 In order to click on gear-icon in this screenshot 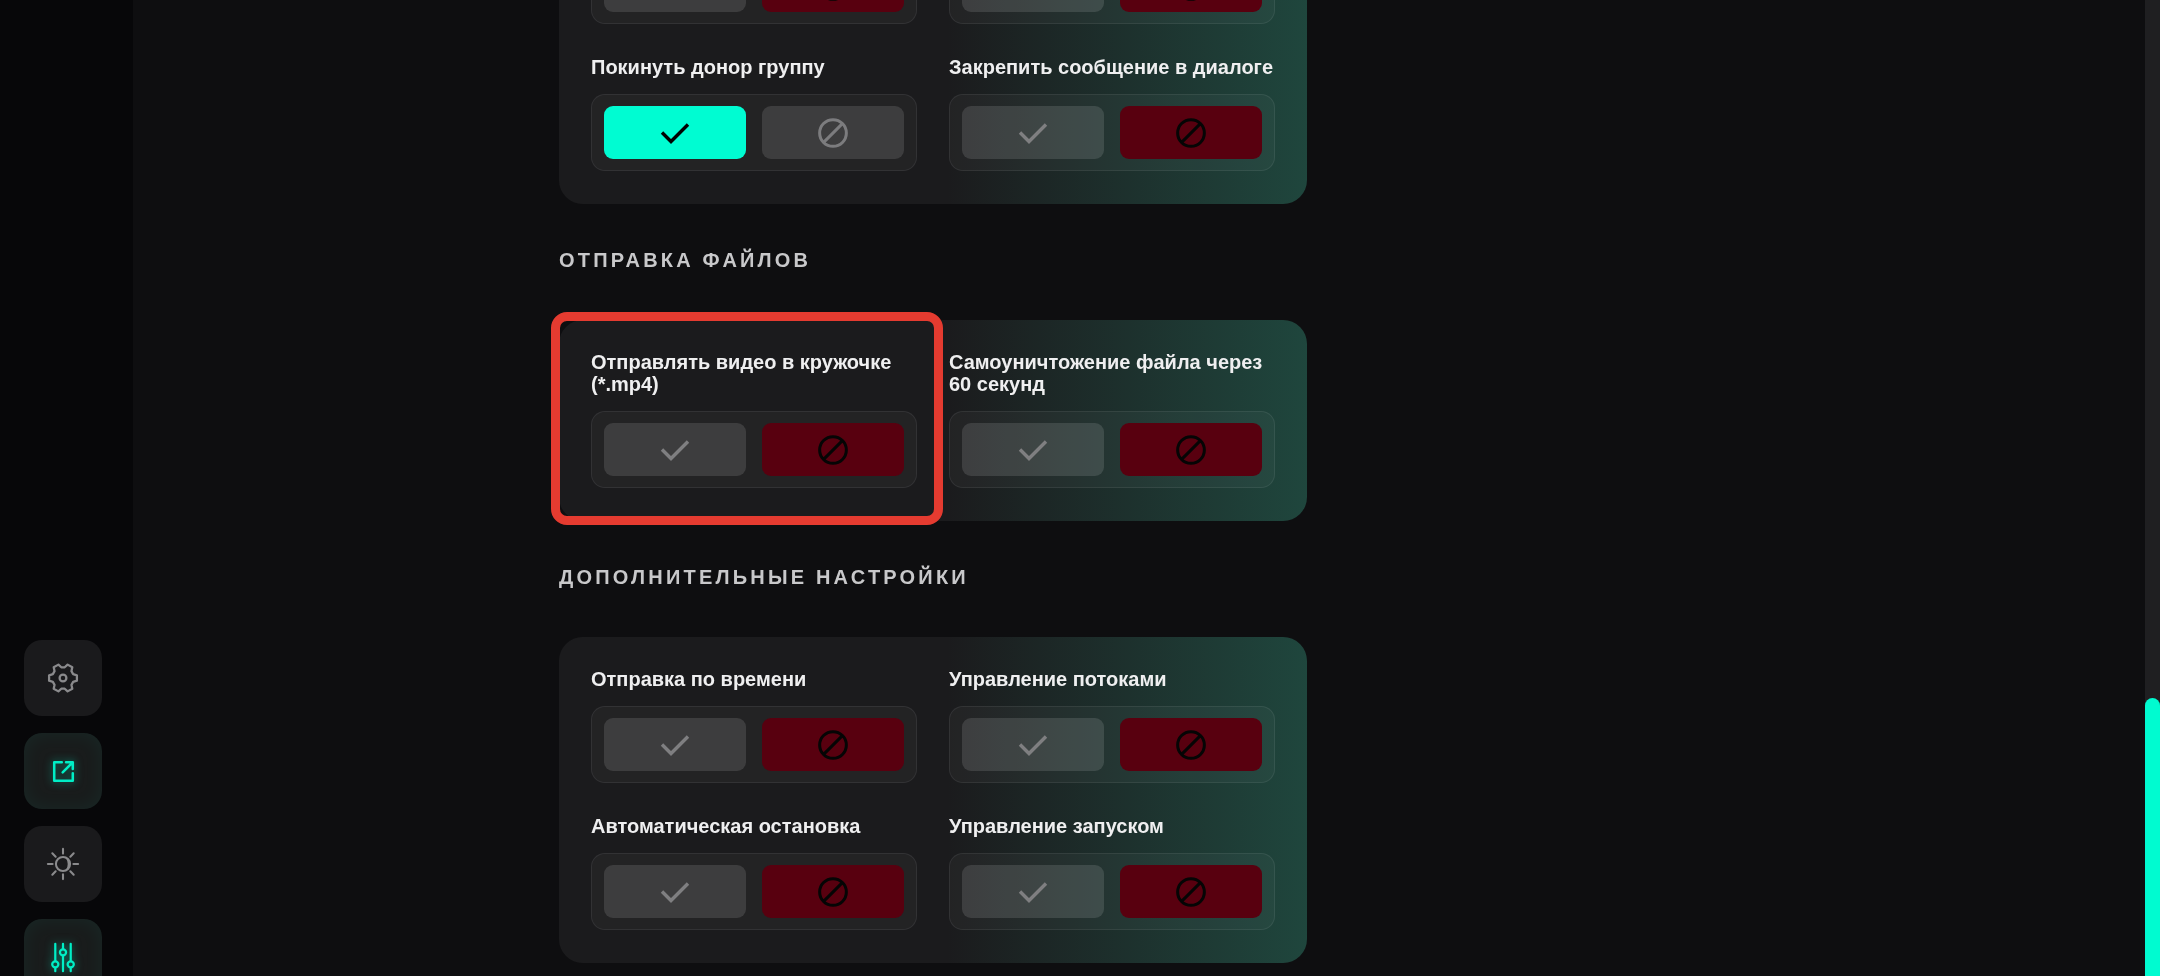, I will do `click(63, 678)`.